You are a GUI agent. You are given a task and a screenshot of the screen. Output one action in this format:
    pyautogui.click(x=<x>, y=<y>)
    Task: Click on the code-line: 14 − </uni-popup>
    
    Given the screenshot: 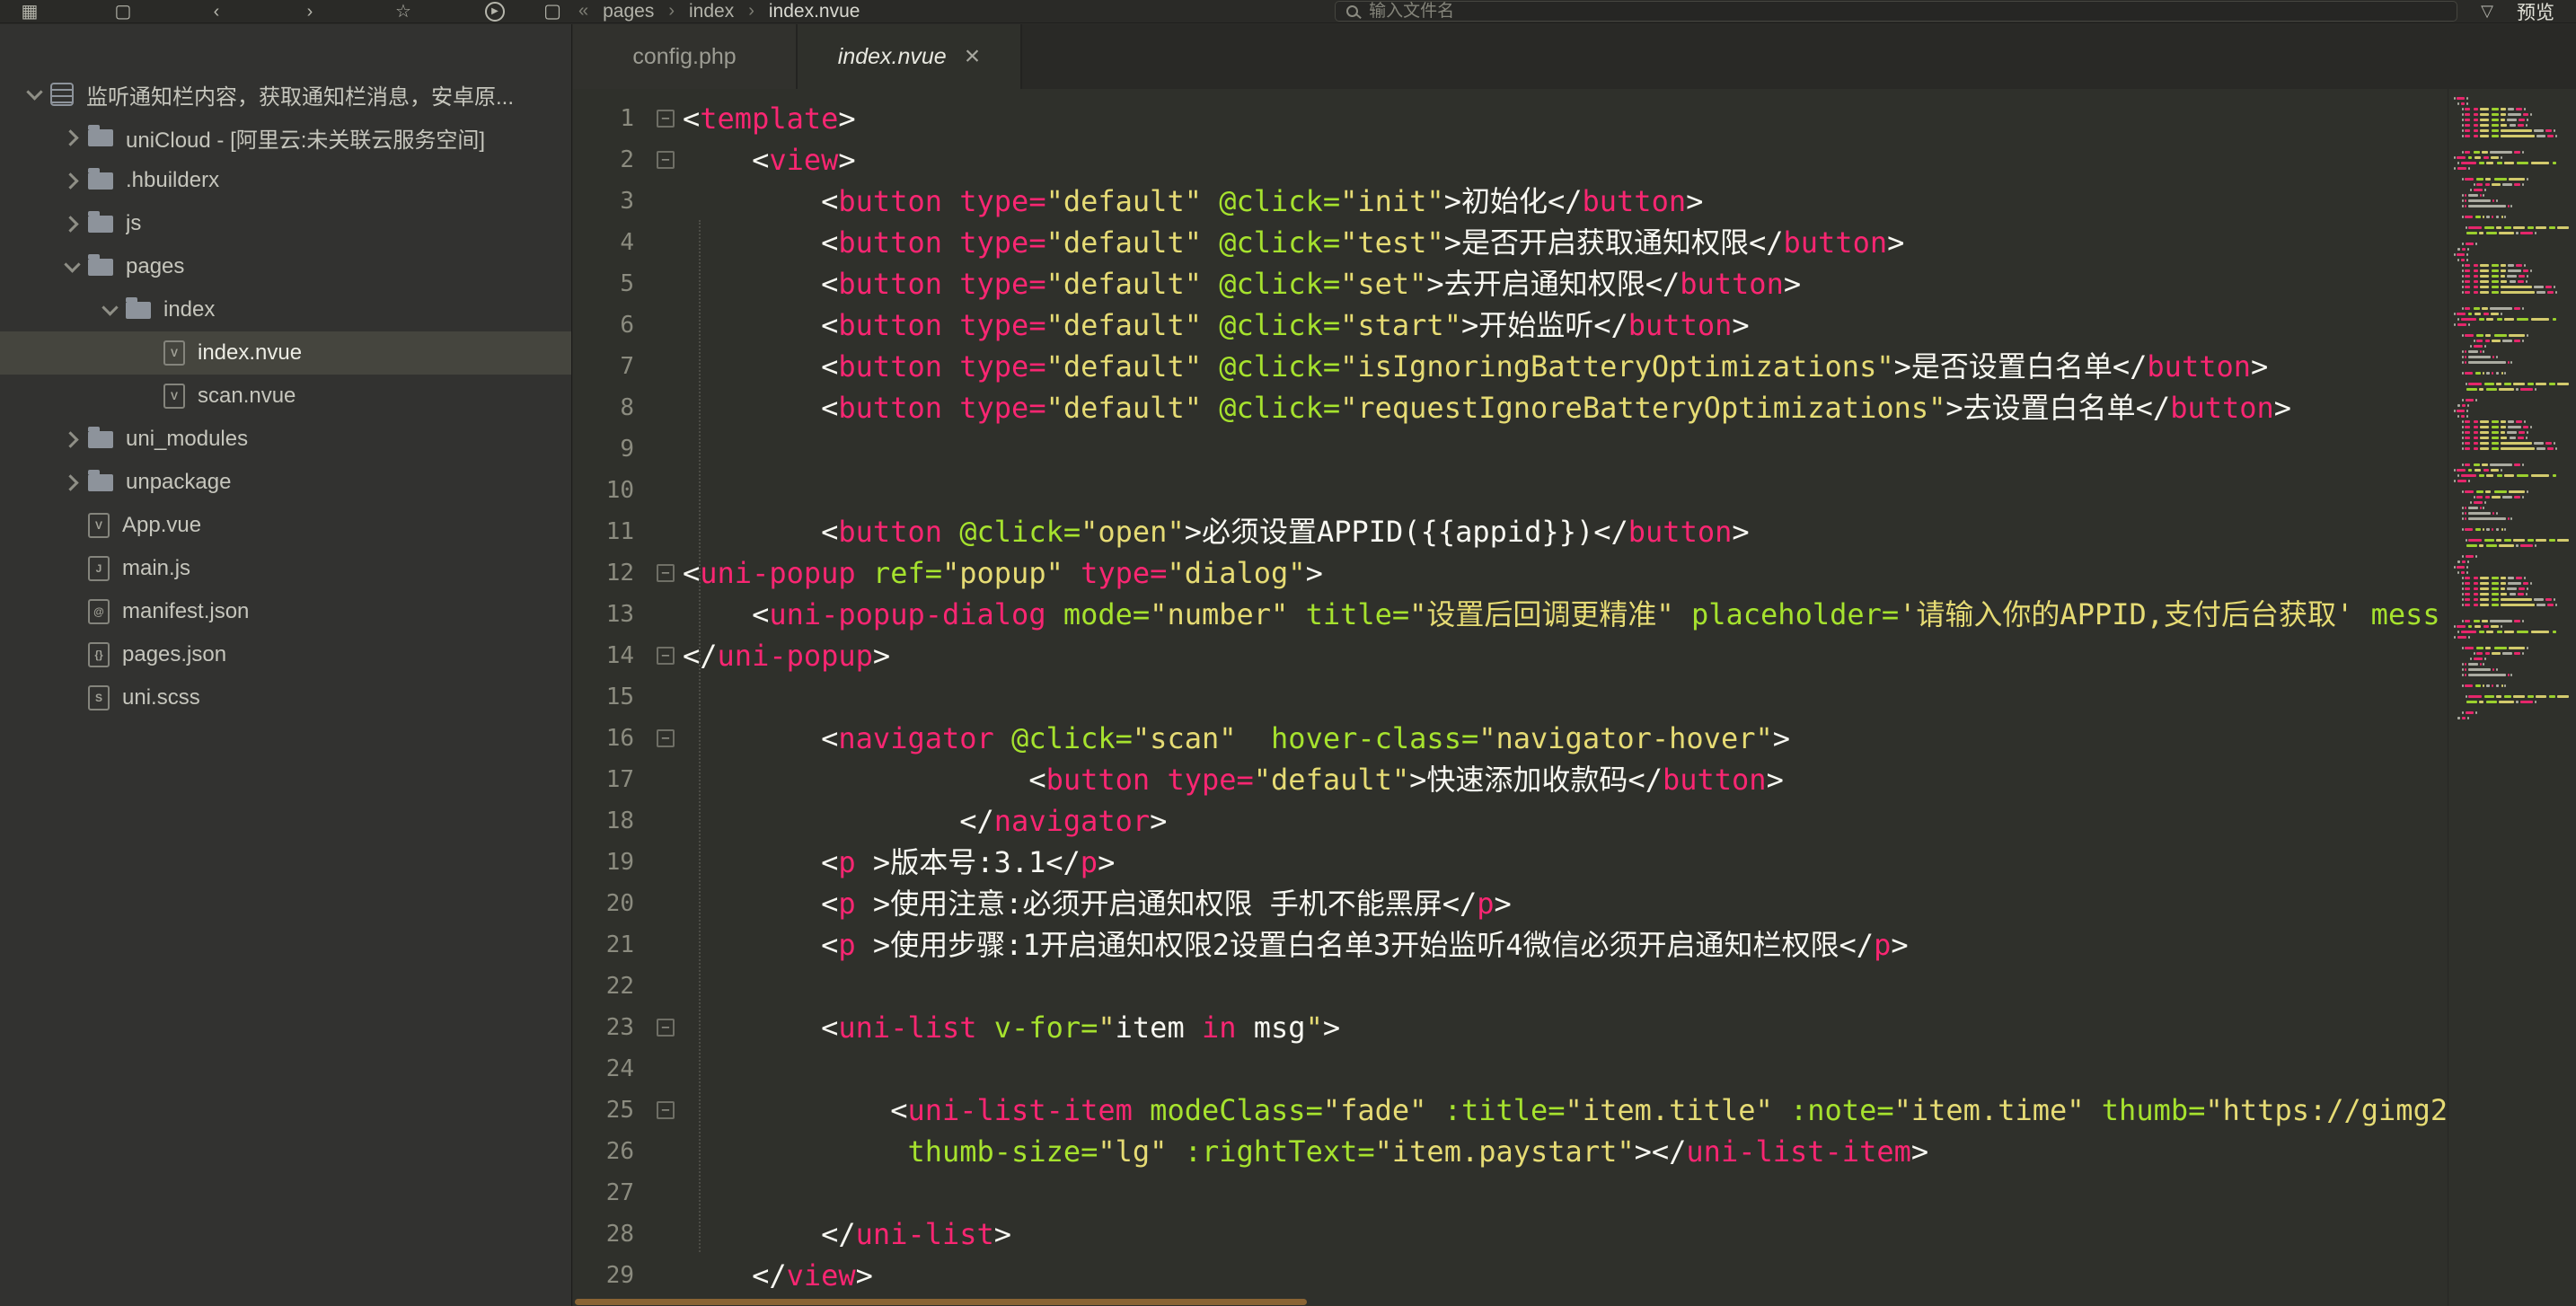 What is the action you would take?
    pyautogui.click(x=1510, y=655)
    